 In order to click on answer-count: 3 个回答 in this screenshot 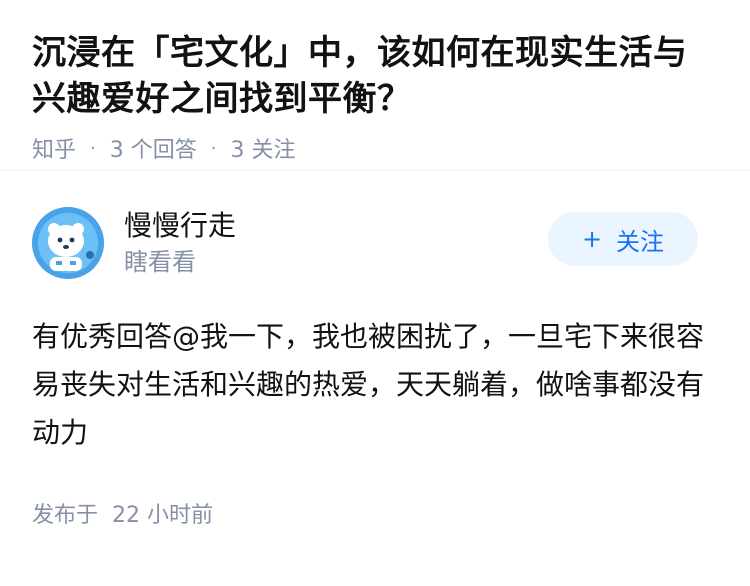, I will do `click(153, 148)`.